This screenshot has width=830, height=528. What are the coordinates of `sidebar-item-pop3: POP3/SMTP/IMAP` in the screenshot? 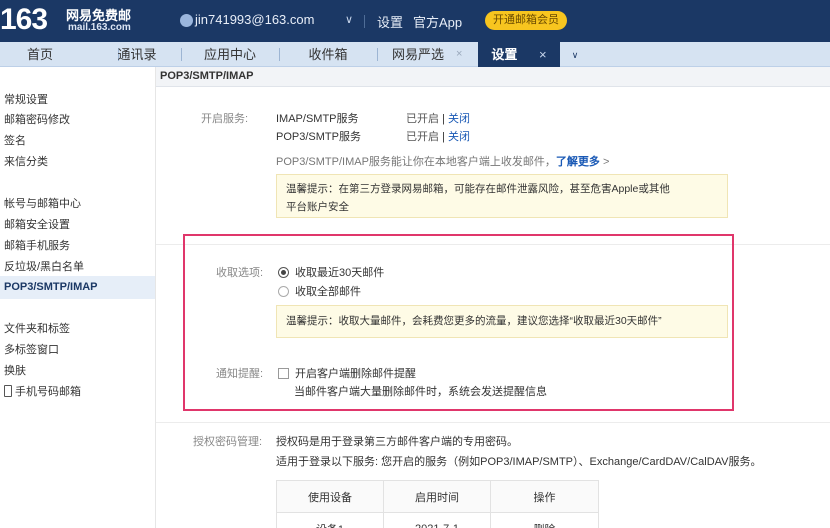 It's located at (51, 287).